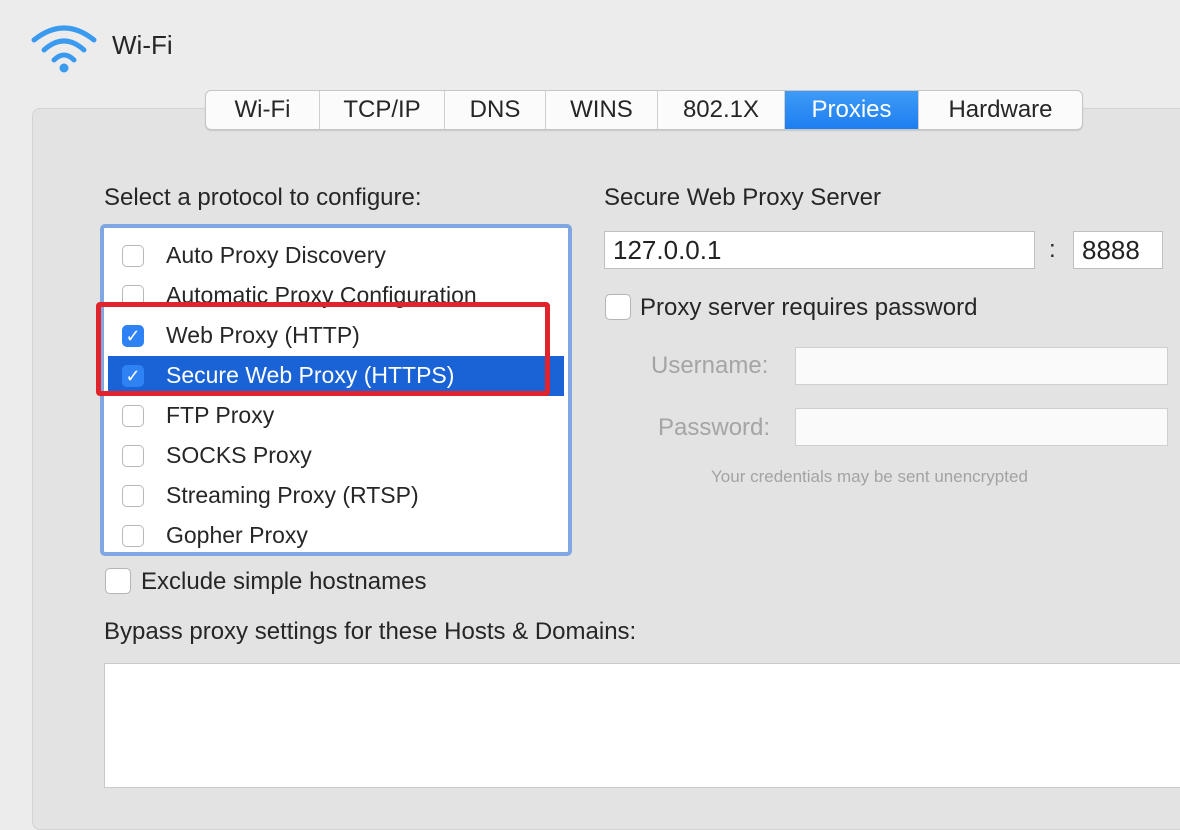  What do you see at coordinates (133, 536) in the screenshot?
I see `checkbox-gopher-proxy` at bounding box center [133, 536].